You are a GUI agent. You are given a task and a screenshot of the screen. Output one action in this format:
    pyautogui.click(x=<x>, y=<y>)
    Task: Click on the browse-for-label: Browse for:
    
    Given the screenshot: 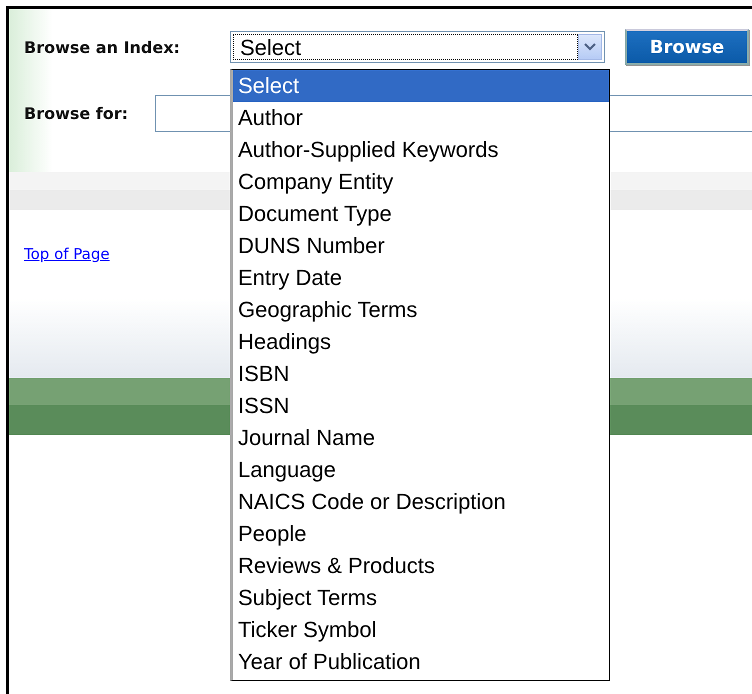 What is the action you would take?
    pyautogui.click(x=76, y=113)
    